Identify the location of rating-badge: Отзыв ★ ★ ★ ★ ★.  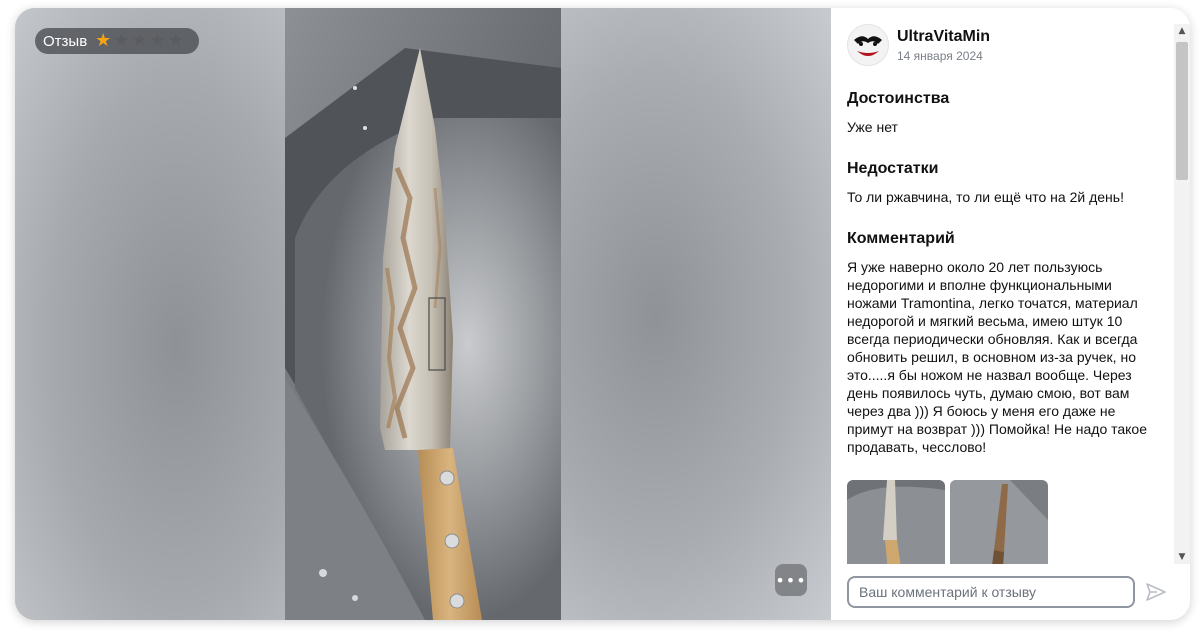
(117, 41).